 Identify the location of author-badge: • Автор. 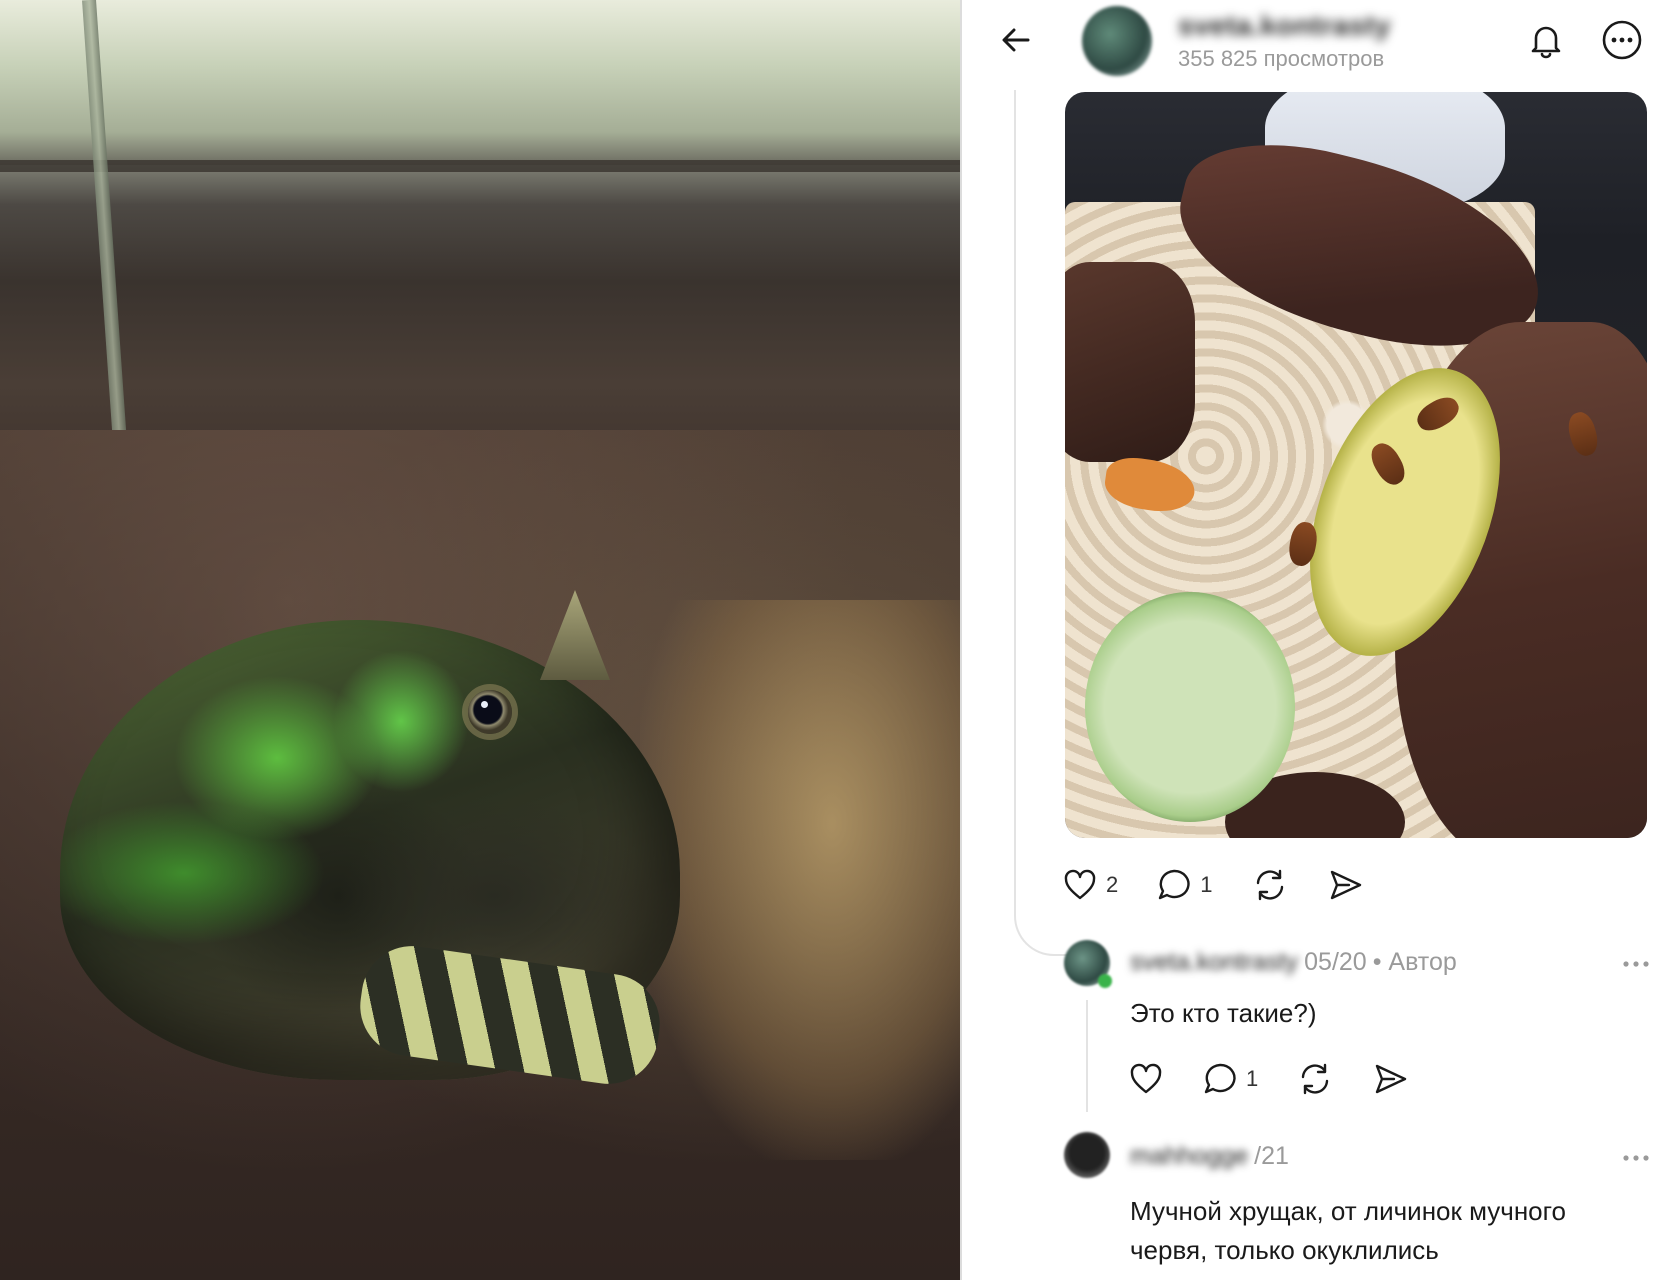
(1414, 962).